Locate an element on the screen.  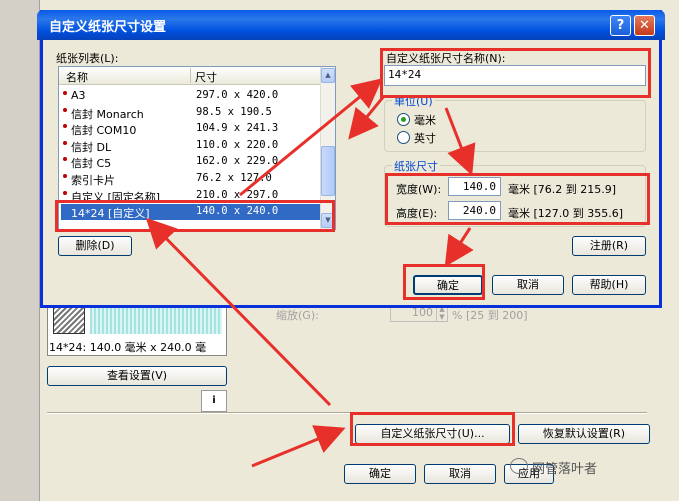
width-input: 140.0 is located at coordinates (474, 186).